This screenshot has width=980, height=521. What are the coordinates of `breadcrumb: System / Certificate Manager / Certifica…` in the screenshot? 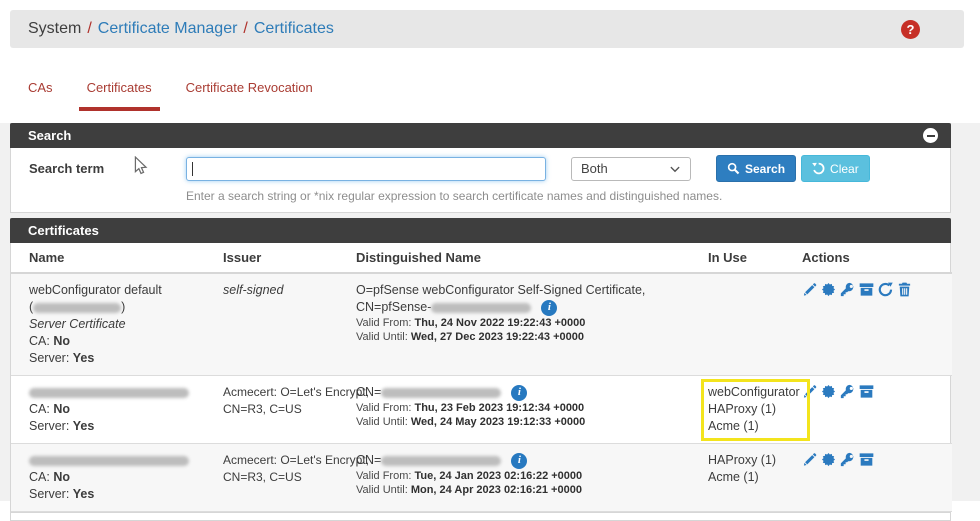 It's located at (487, 29).